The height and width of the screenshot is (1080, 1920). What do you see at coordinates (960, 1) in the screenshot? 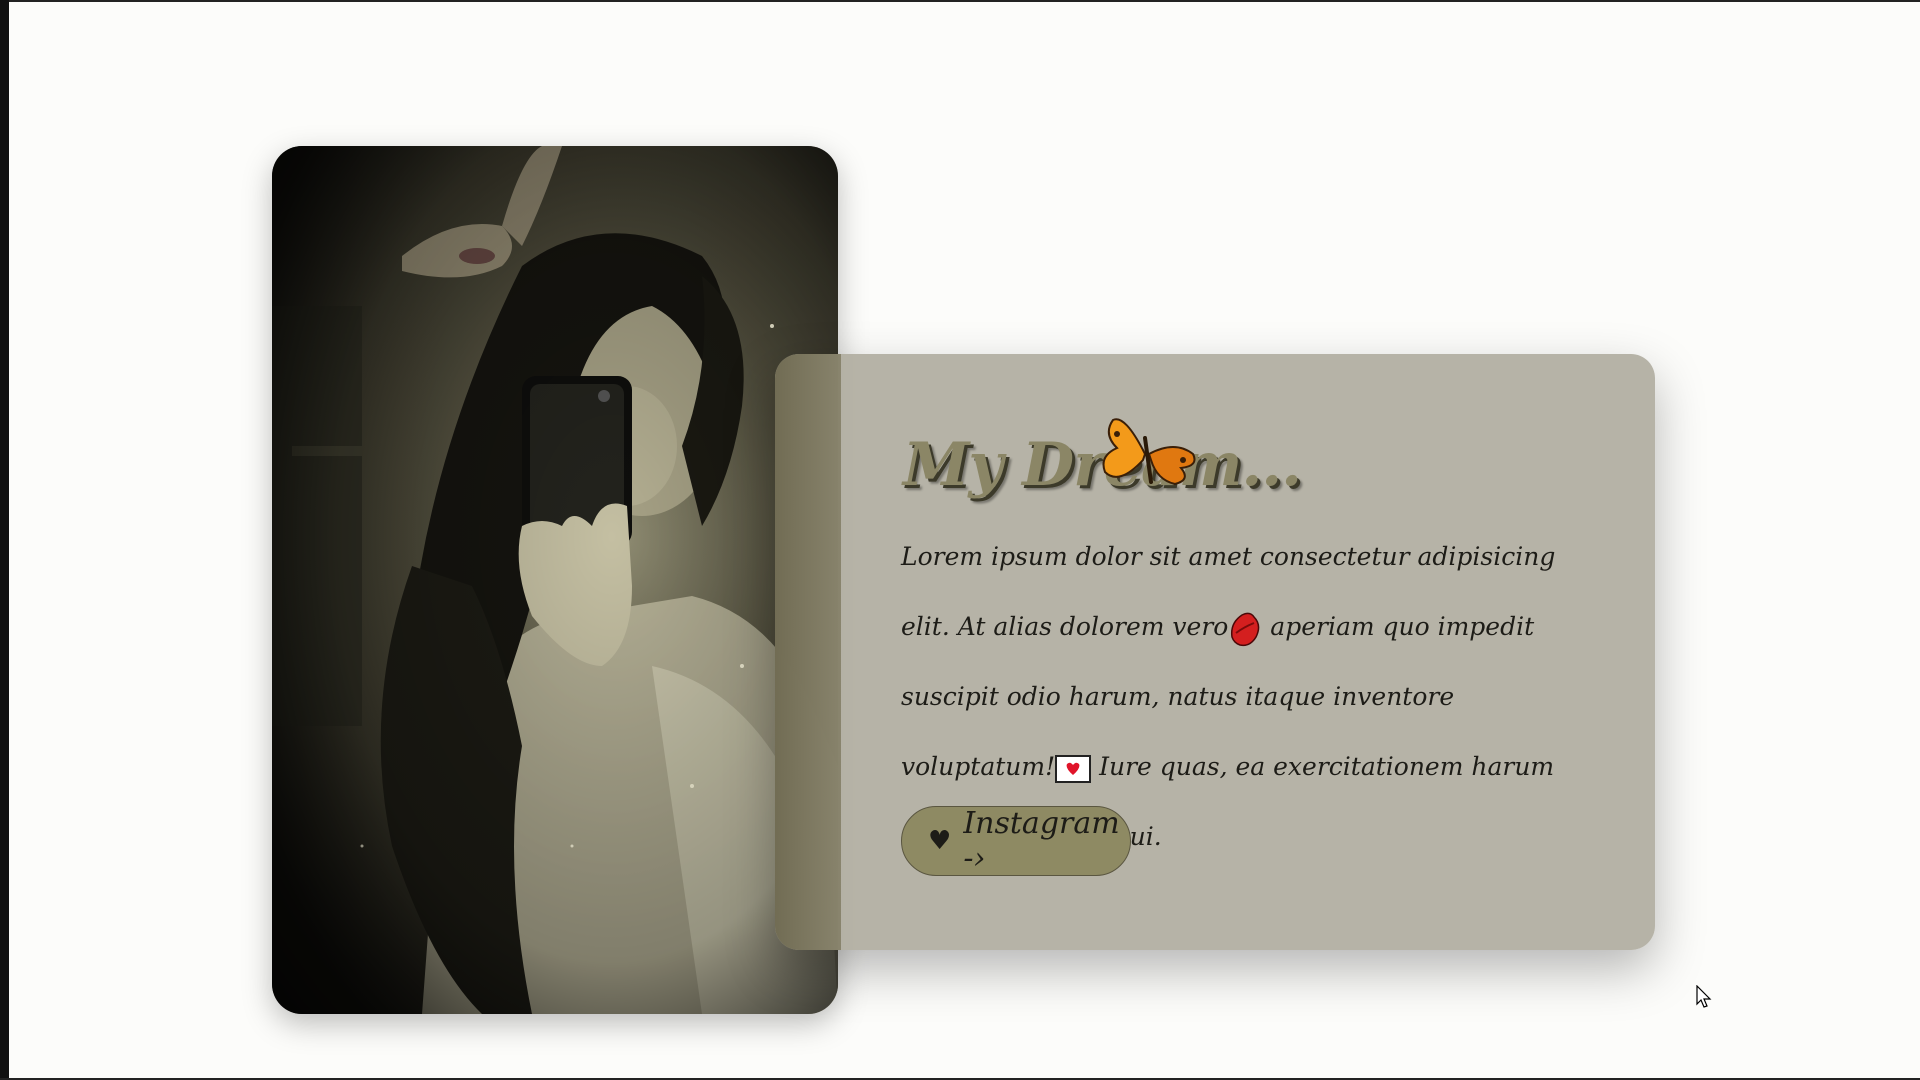
I see `frame-top-border` at bounding box center [960, 1].